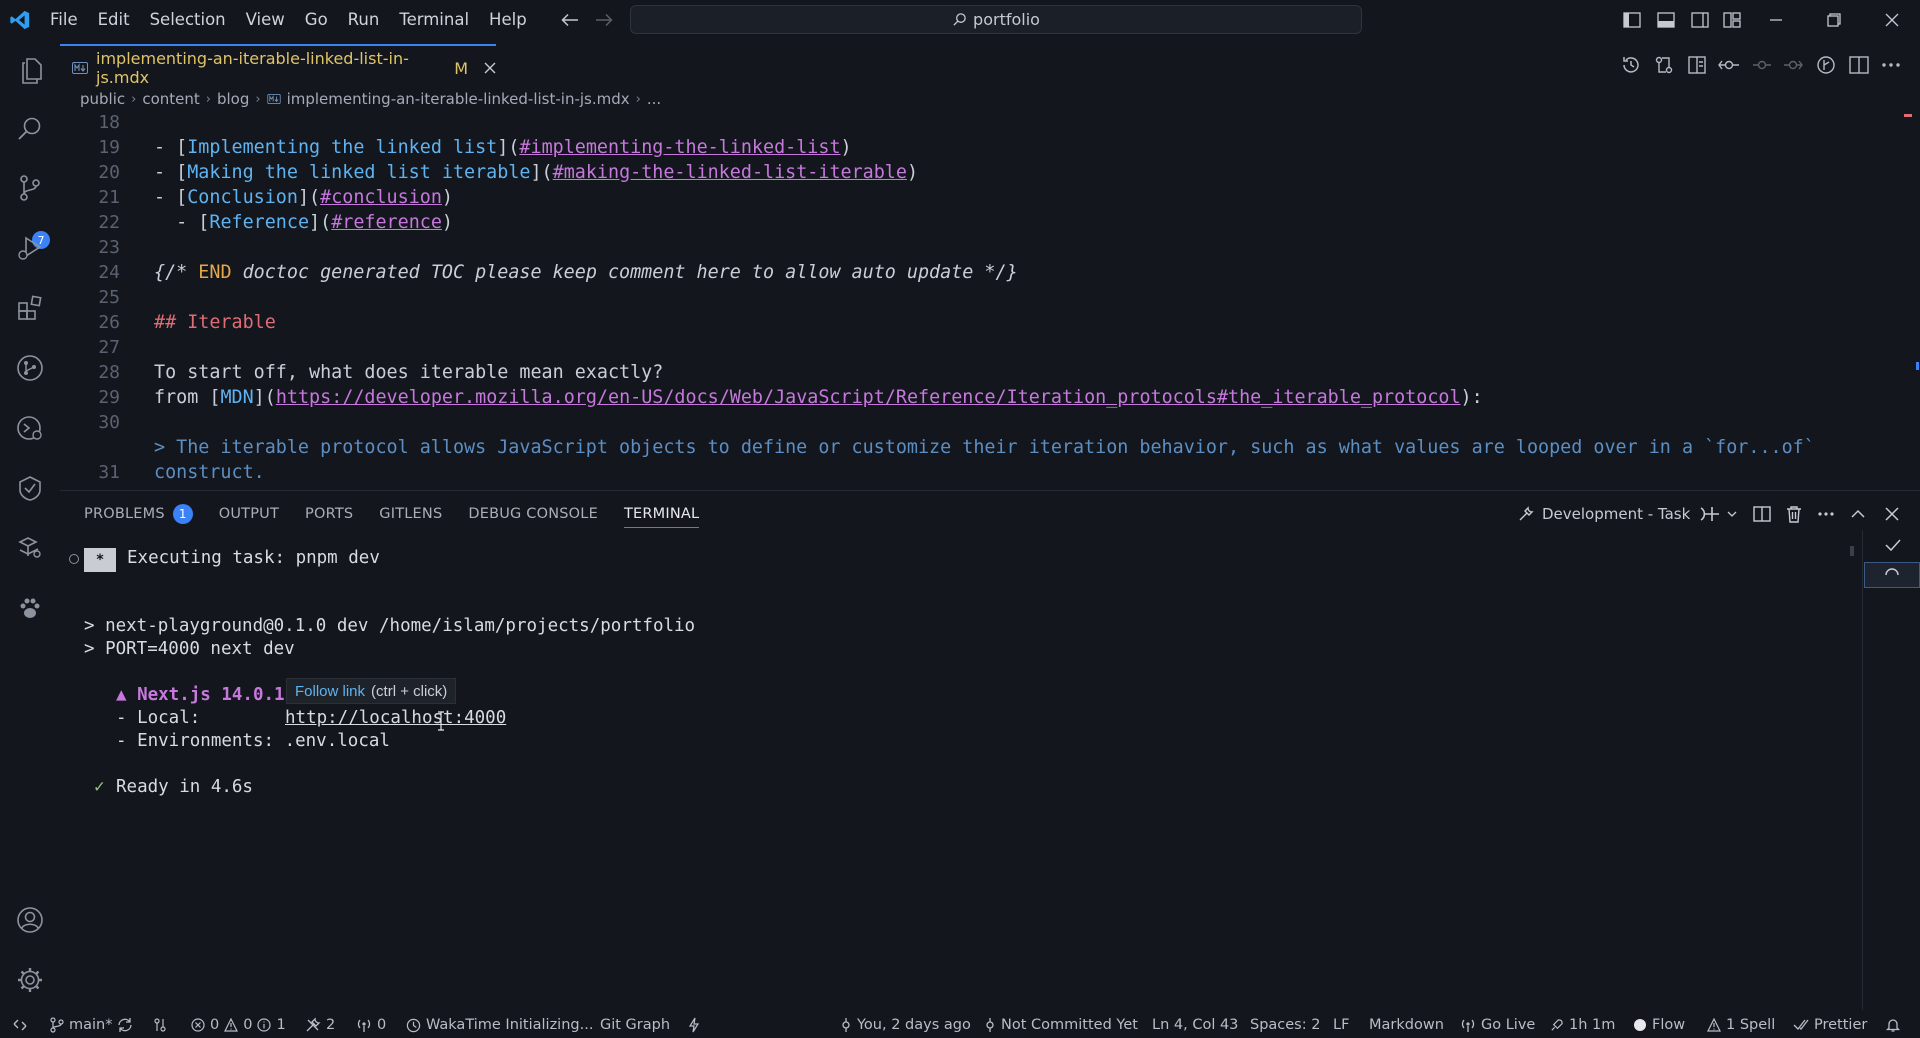  I want to click on open-changes-icon, so click(1664, 65).